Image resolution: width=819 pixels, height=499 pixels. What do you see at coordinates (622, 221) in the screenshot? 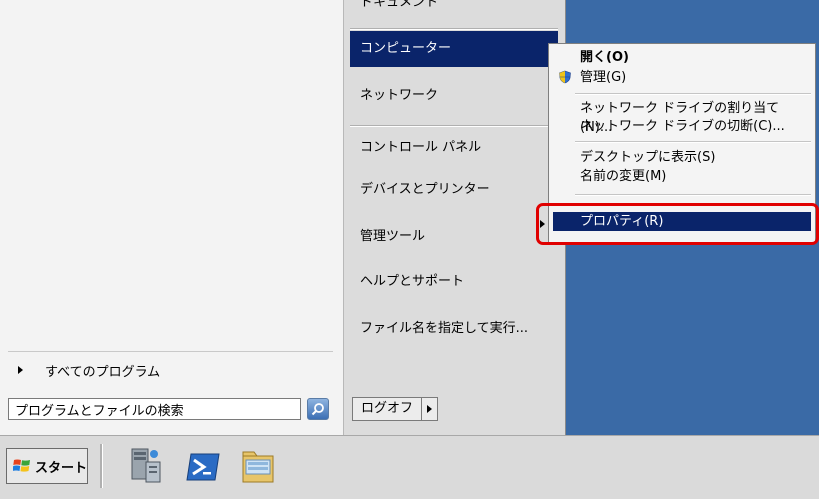
I see `ctx-item-label: プロパティ(R)` at bounding box center [622, 221].